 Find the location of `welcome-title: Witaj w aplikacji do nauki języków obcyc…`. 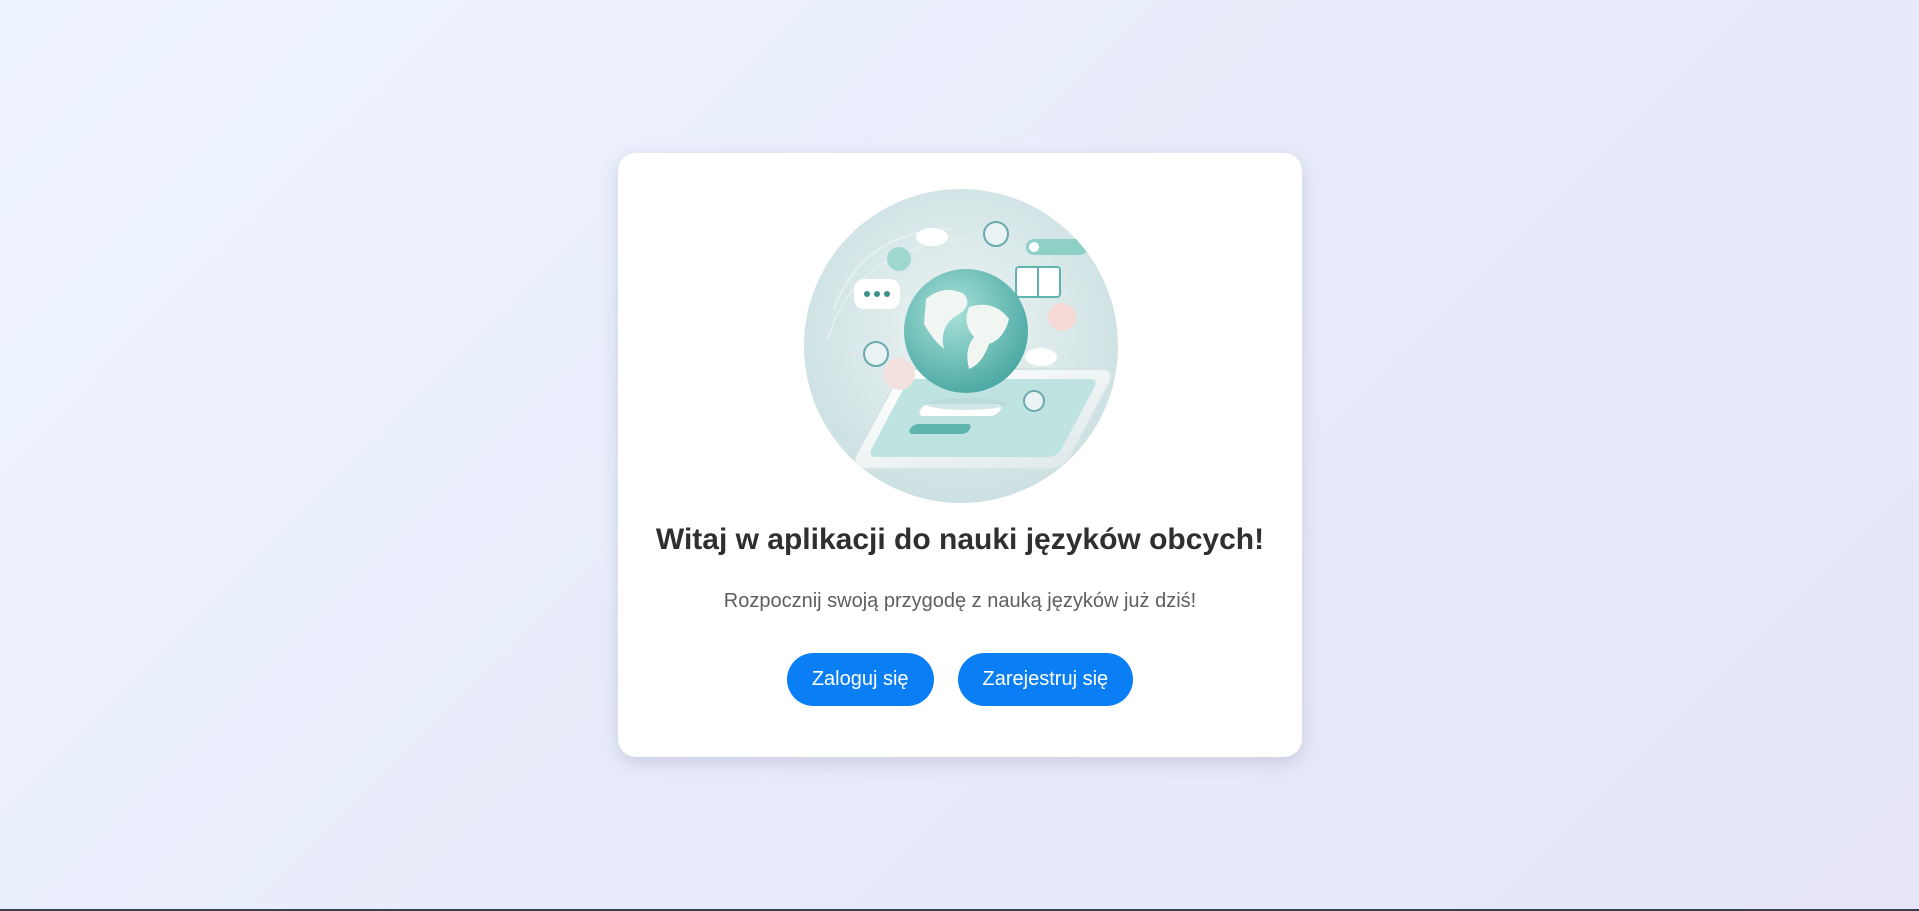

welcome-title: Witaj w aplikacji do nauki języków obcyc… is located at coordinates (960, 539).